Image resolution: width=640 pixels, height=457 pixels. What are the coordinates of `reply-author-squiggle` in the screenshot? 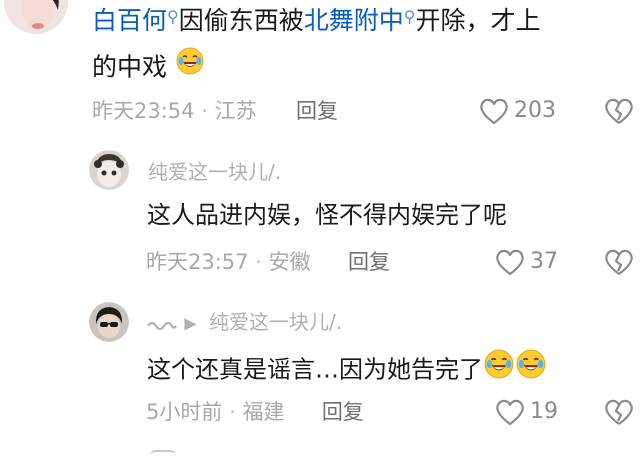 It's located at (162, 324).